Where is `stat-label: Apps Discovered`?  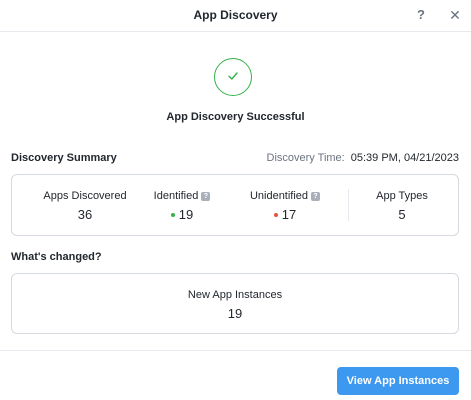
stat-label: Apps Discovered is located at coordinates (85, 196).